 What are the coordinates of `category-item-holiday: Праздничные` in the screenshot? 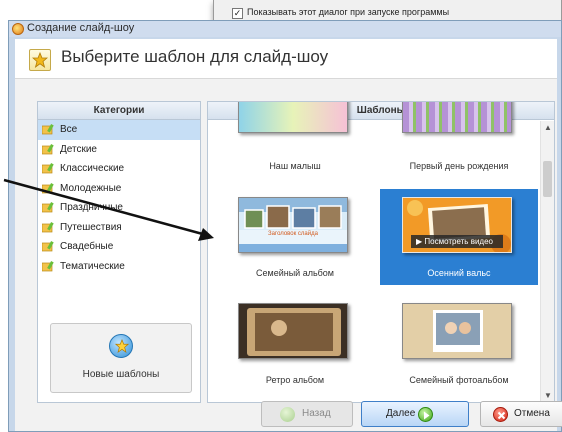 It's located at (119, 208).